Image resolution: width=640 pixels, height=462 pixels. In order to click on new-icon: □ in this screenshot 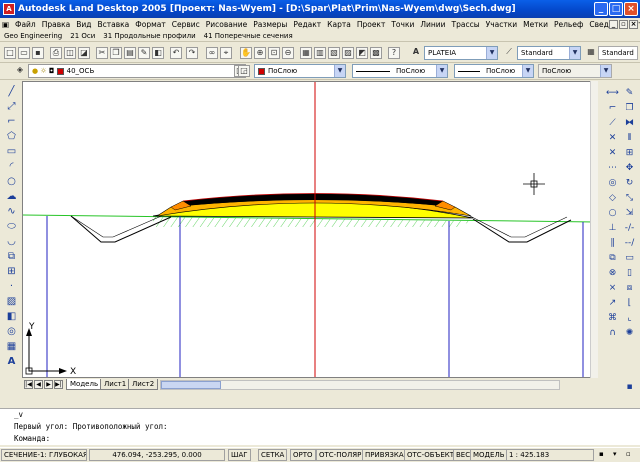, I will do `click(10, 53)`.